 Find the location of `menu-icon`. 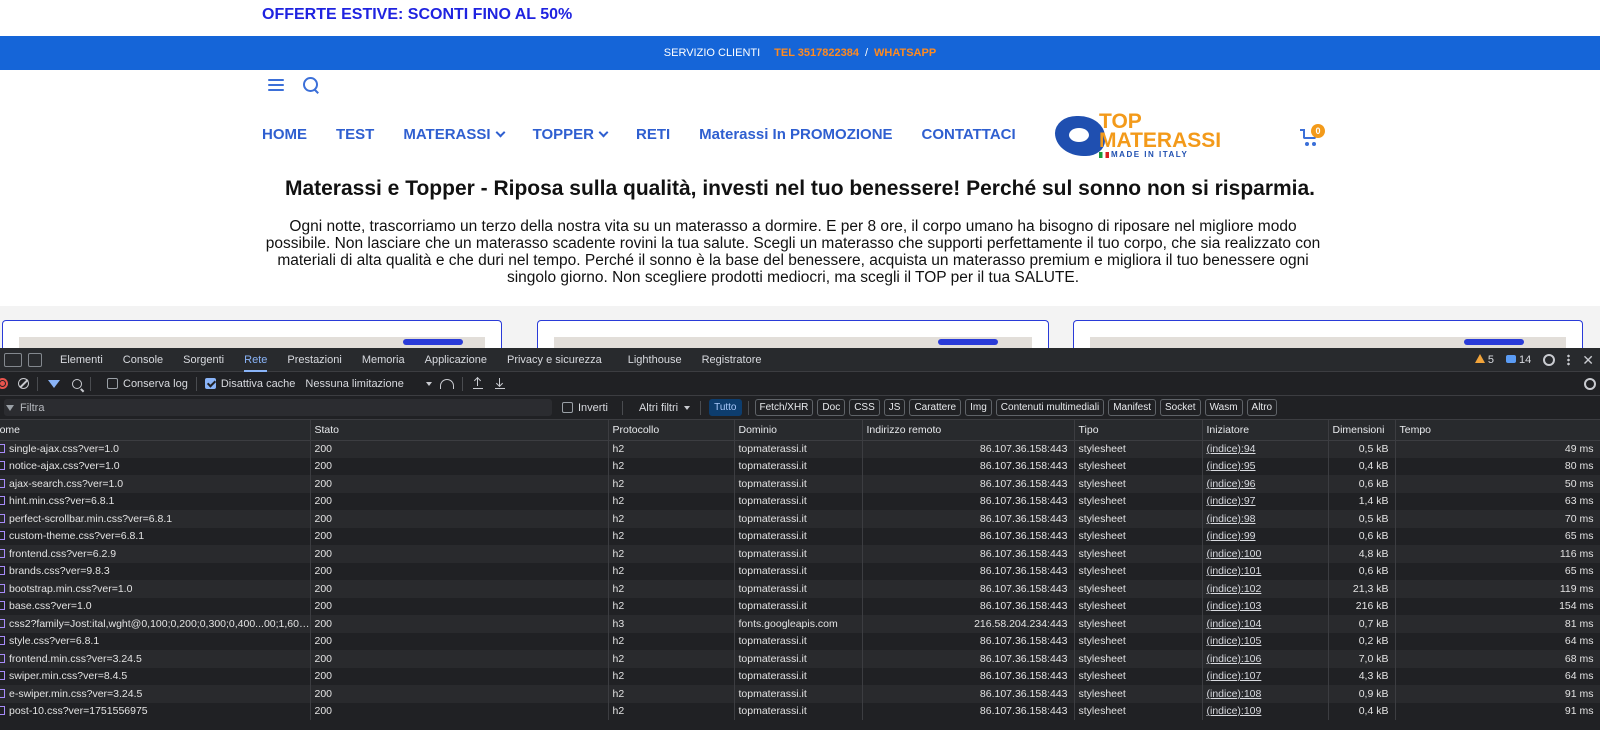

menu-icon is located at coordinates (276, 85).